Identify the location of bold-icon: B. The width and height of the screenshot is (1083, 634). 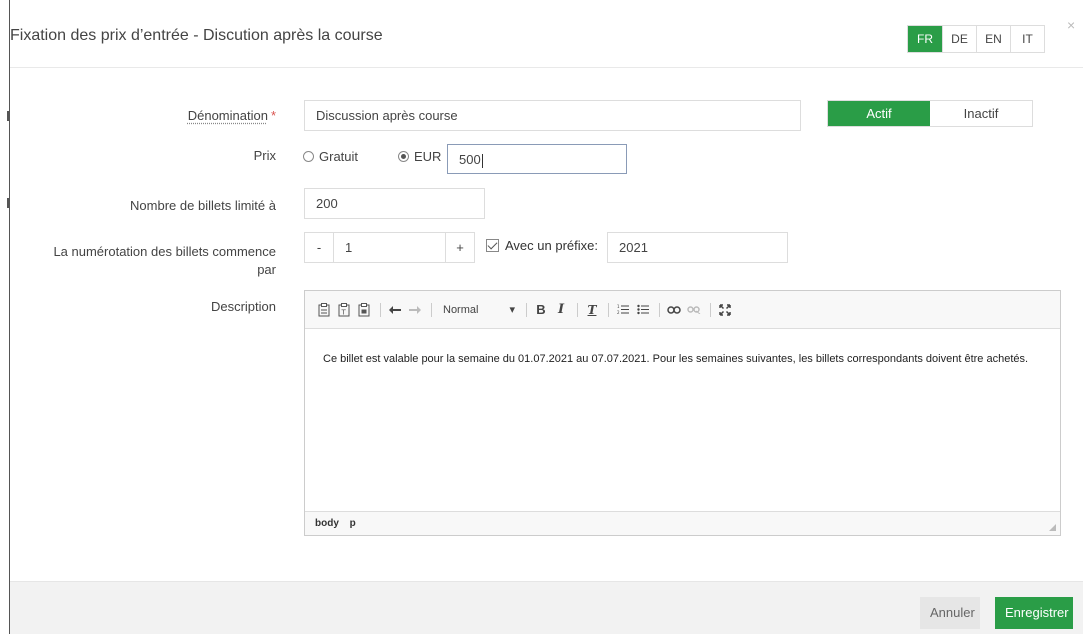
(541, 310).